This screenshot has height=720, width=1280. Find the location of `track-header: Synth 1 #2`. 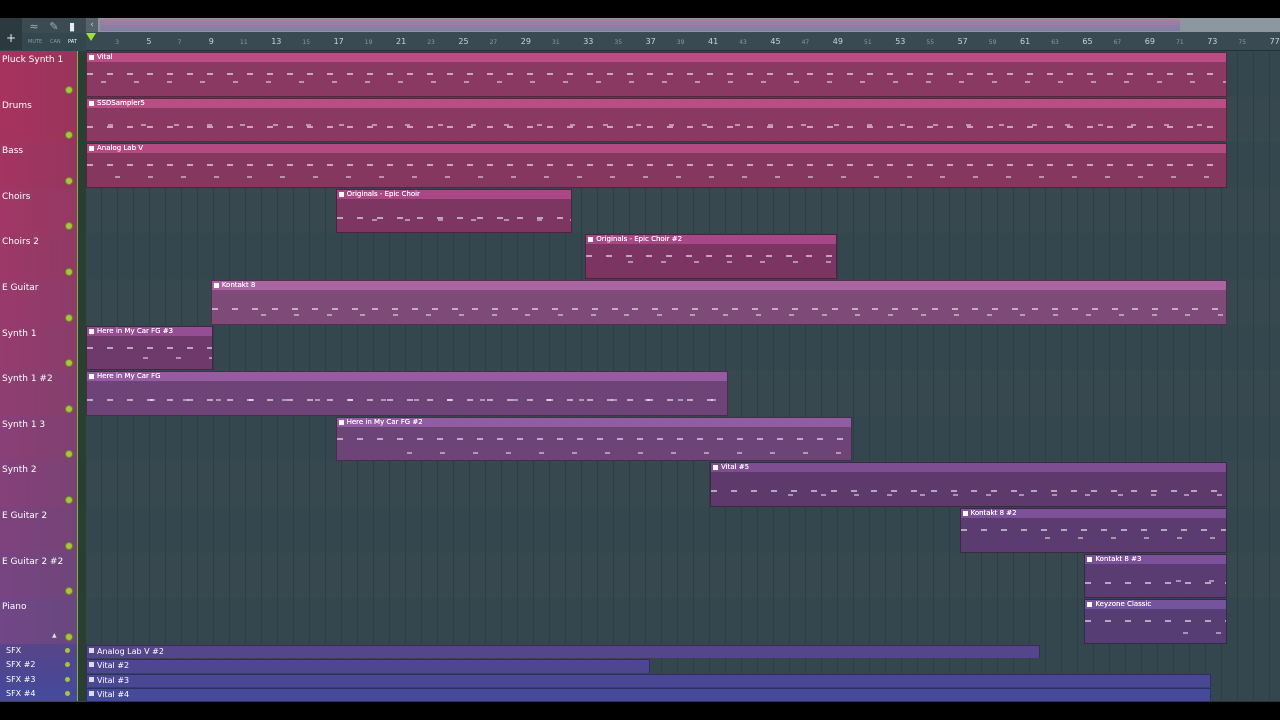

track-header: Synth 1 #2 is located at coordinates (38, 393).